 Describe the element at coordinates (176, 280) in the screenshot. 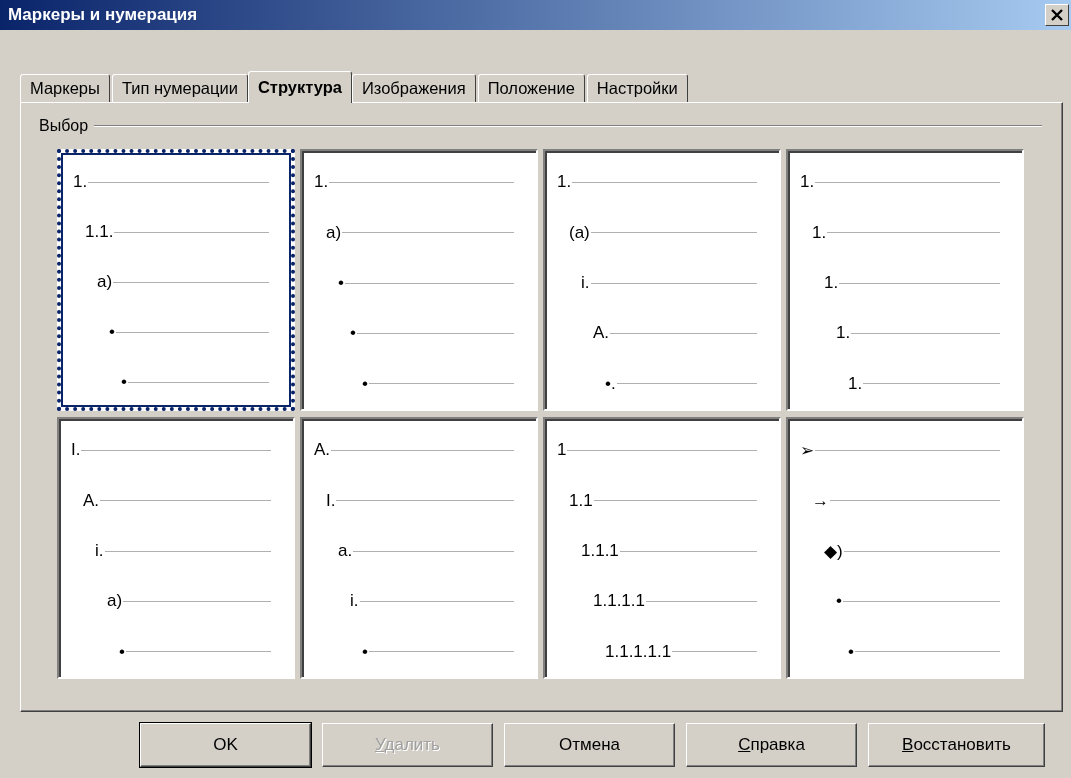

I see `outline-option: 1. 1.1. a) • •` at that location.